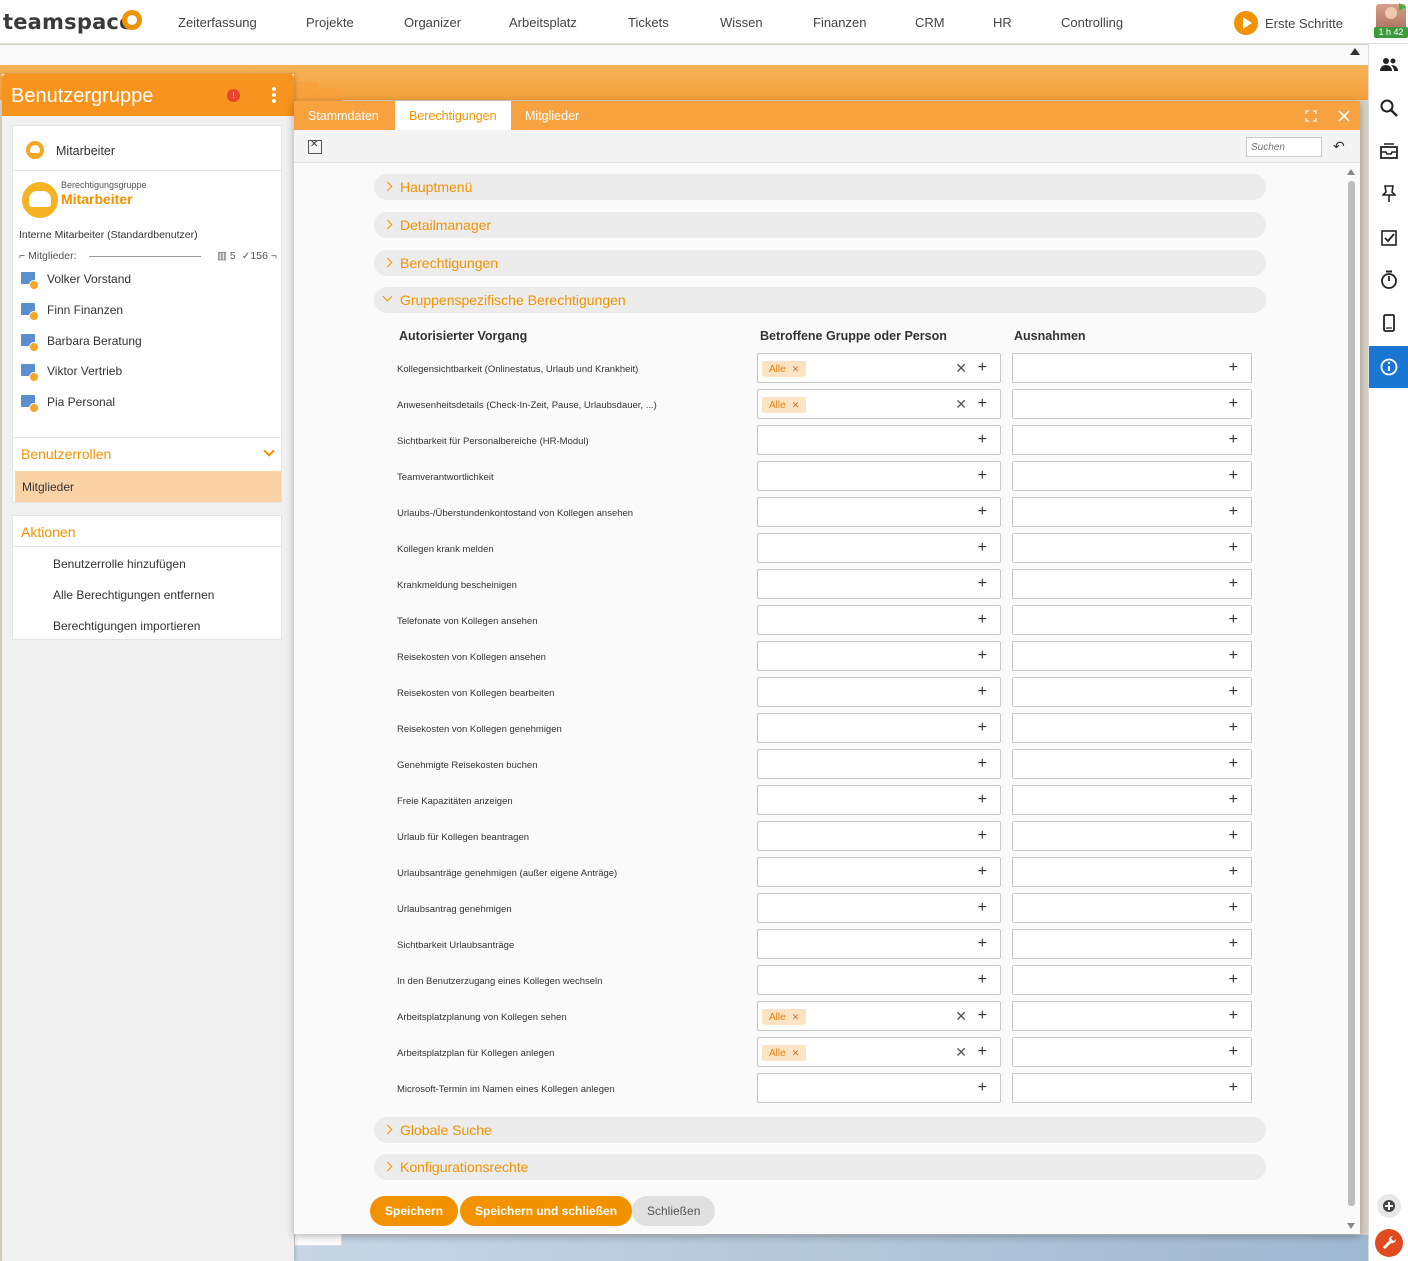 The width and height of the screenshot is (1408, 1261). I want to click on clear-icon: ✕, so click(961, 404).